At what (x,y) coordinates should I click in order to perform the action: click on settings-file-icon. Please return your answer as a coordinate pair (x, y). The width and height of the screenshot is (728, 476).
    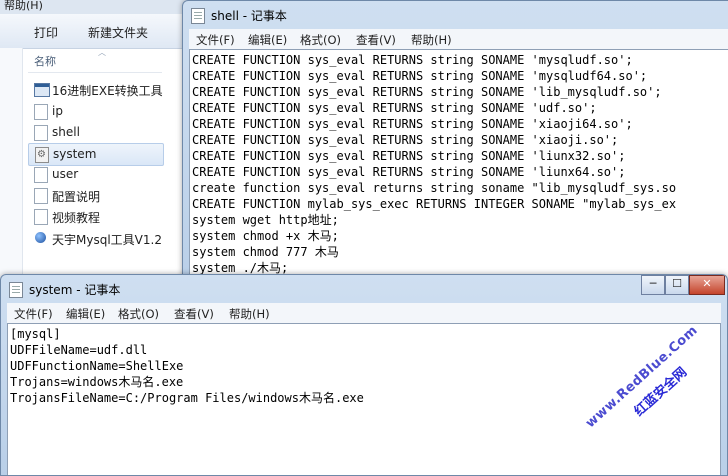
    Looking at the image, I should click on (42, 155).